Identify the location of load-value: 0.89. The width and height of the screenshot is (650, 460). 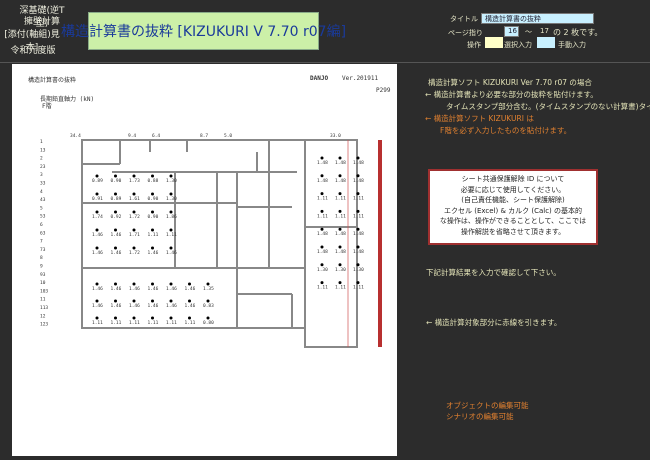
(97, 181).